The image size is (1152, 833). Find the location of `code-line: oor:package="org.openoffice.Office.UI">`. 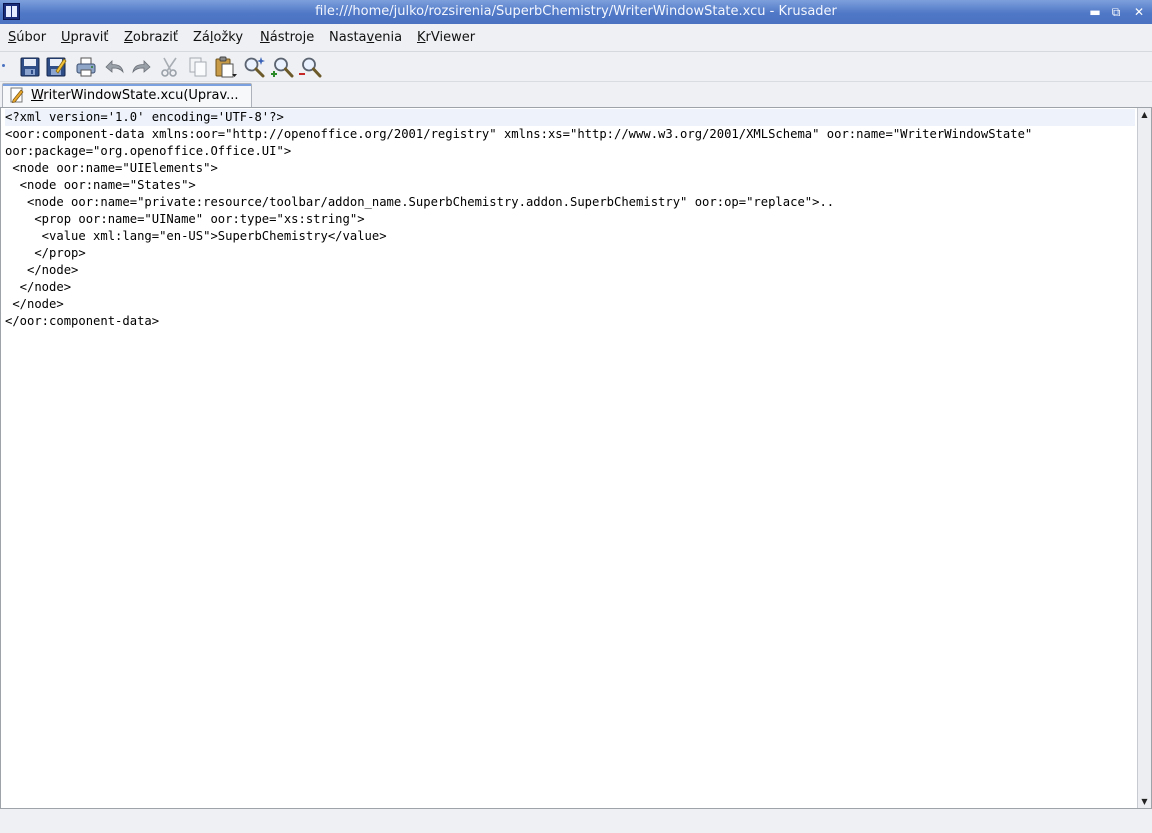

code-line: oor:package="org.openoffice.Office.UI"> is located at coordinates (570, 151).